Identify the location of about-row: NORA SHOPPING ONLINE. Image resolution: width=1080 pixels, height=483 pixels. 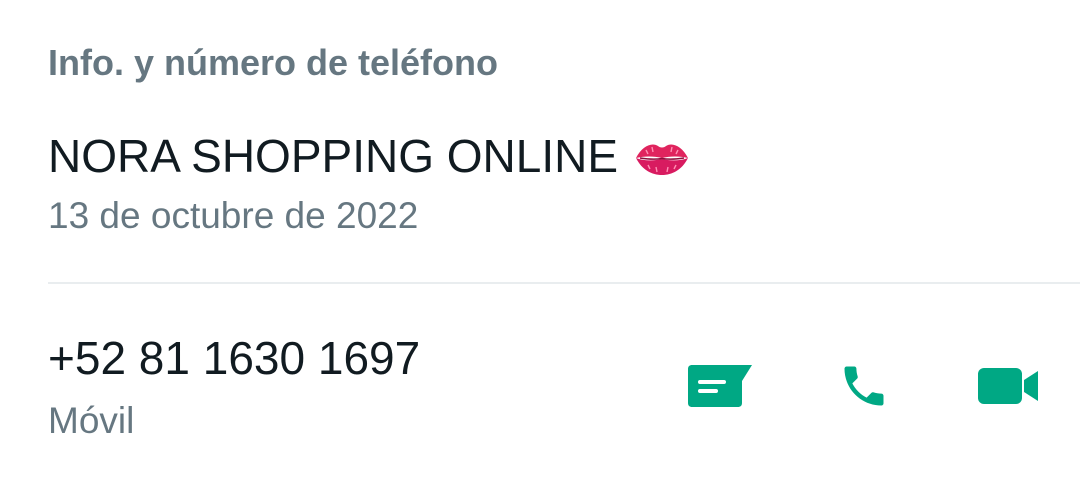
(369, 156).